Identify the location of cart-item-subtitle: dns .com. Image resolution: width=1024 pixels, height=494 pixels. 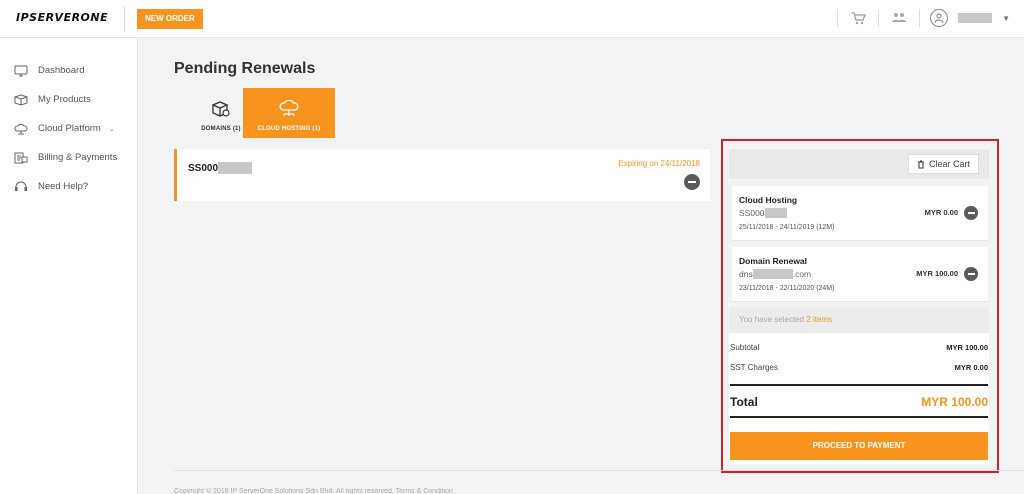
(775, 274).